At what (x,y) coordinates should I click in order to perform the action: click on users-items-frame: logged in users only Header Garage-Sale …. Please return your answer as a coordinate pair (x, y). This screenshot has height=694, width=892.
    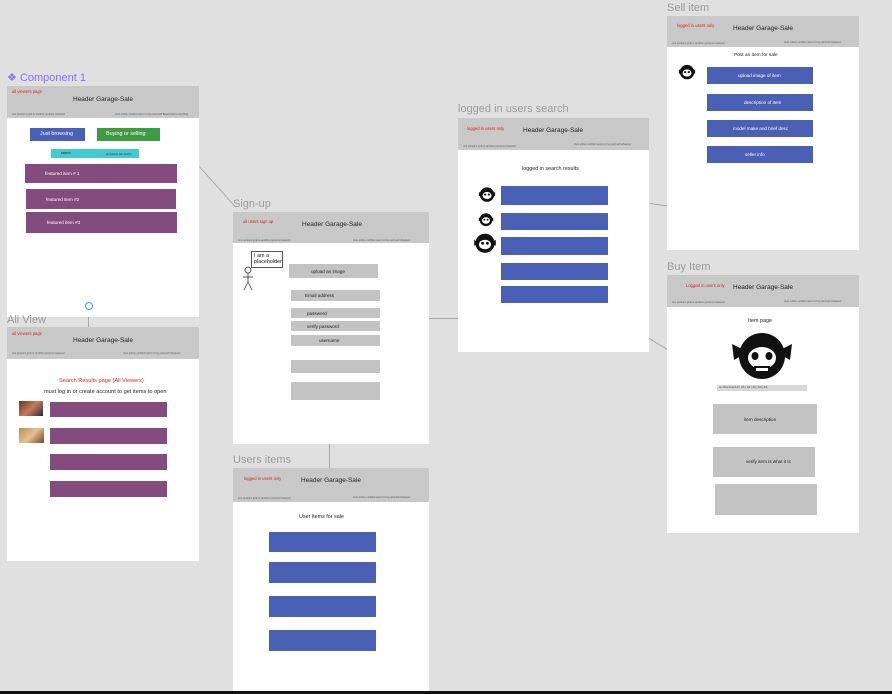
    Looking at the image, I should click on (331, 581).